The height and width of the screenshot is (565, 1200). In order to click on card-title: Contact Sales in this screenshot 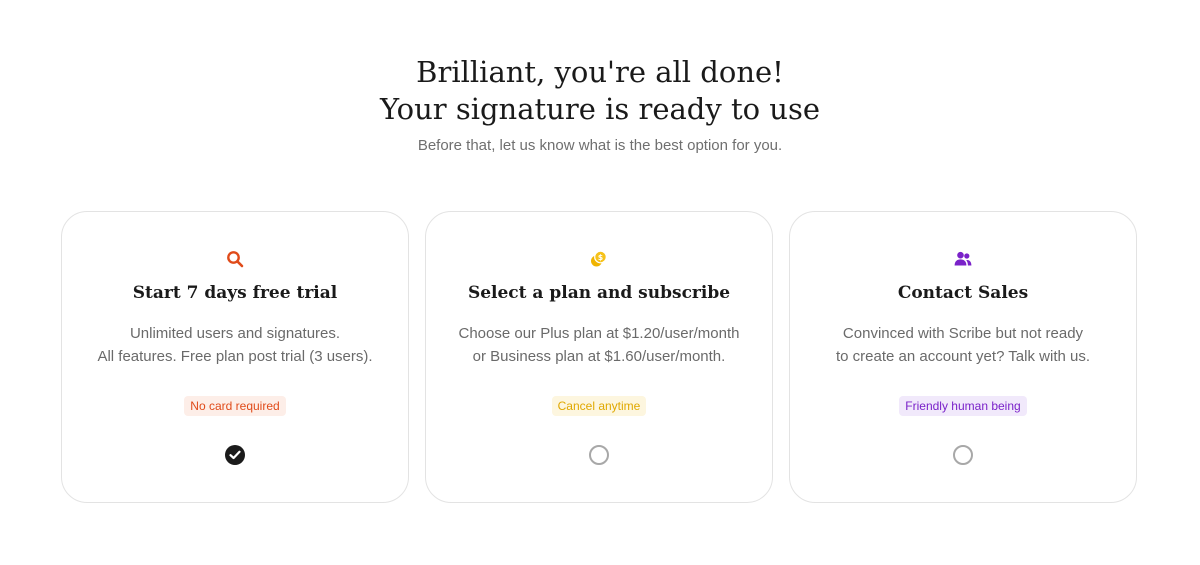, I will do `click(963, 293)`.